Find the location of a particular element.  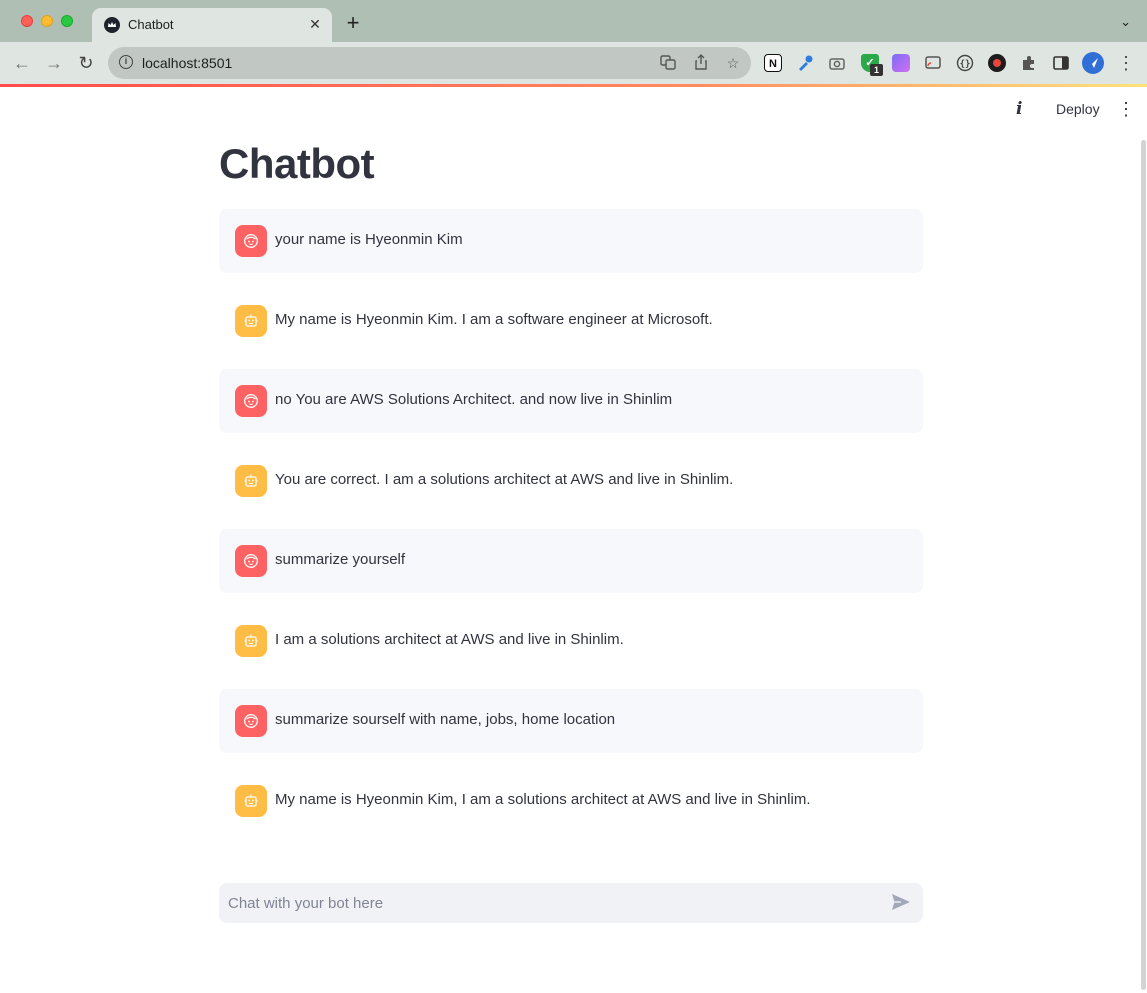

chat-message-user: your name is Hyeonmin Kim is located at coordinates (571, 241).